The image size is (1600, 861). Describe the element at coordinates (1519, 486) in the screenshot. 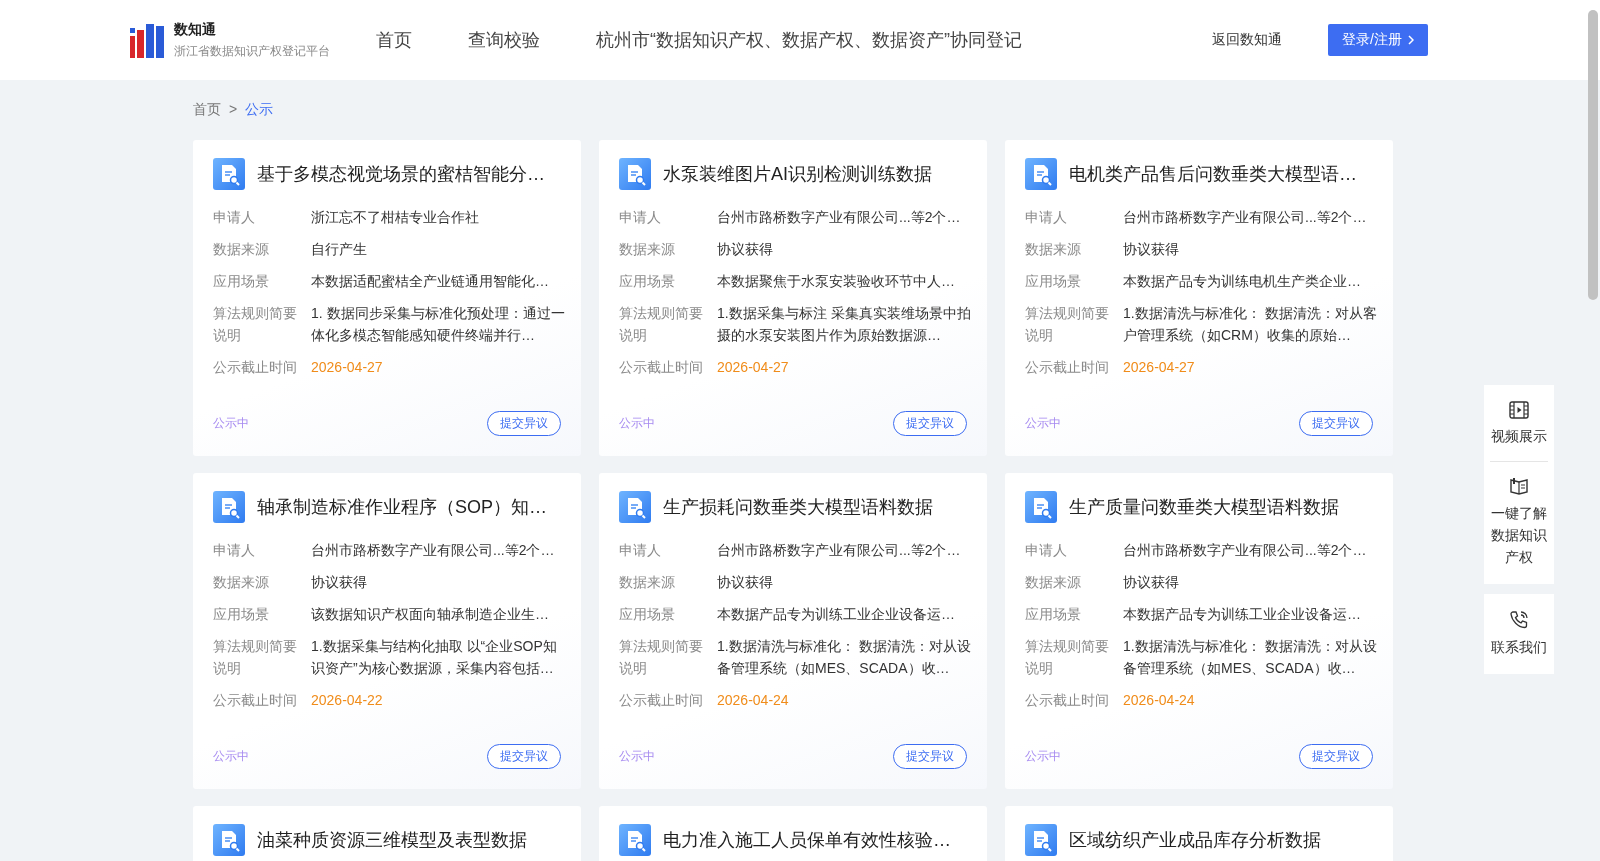

I see `book-icon` at that location.